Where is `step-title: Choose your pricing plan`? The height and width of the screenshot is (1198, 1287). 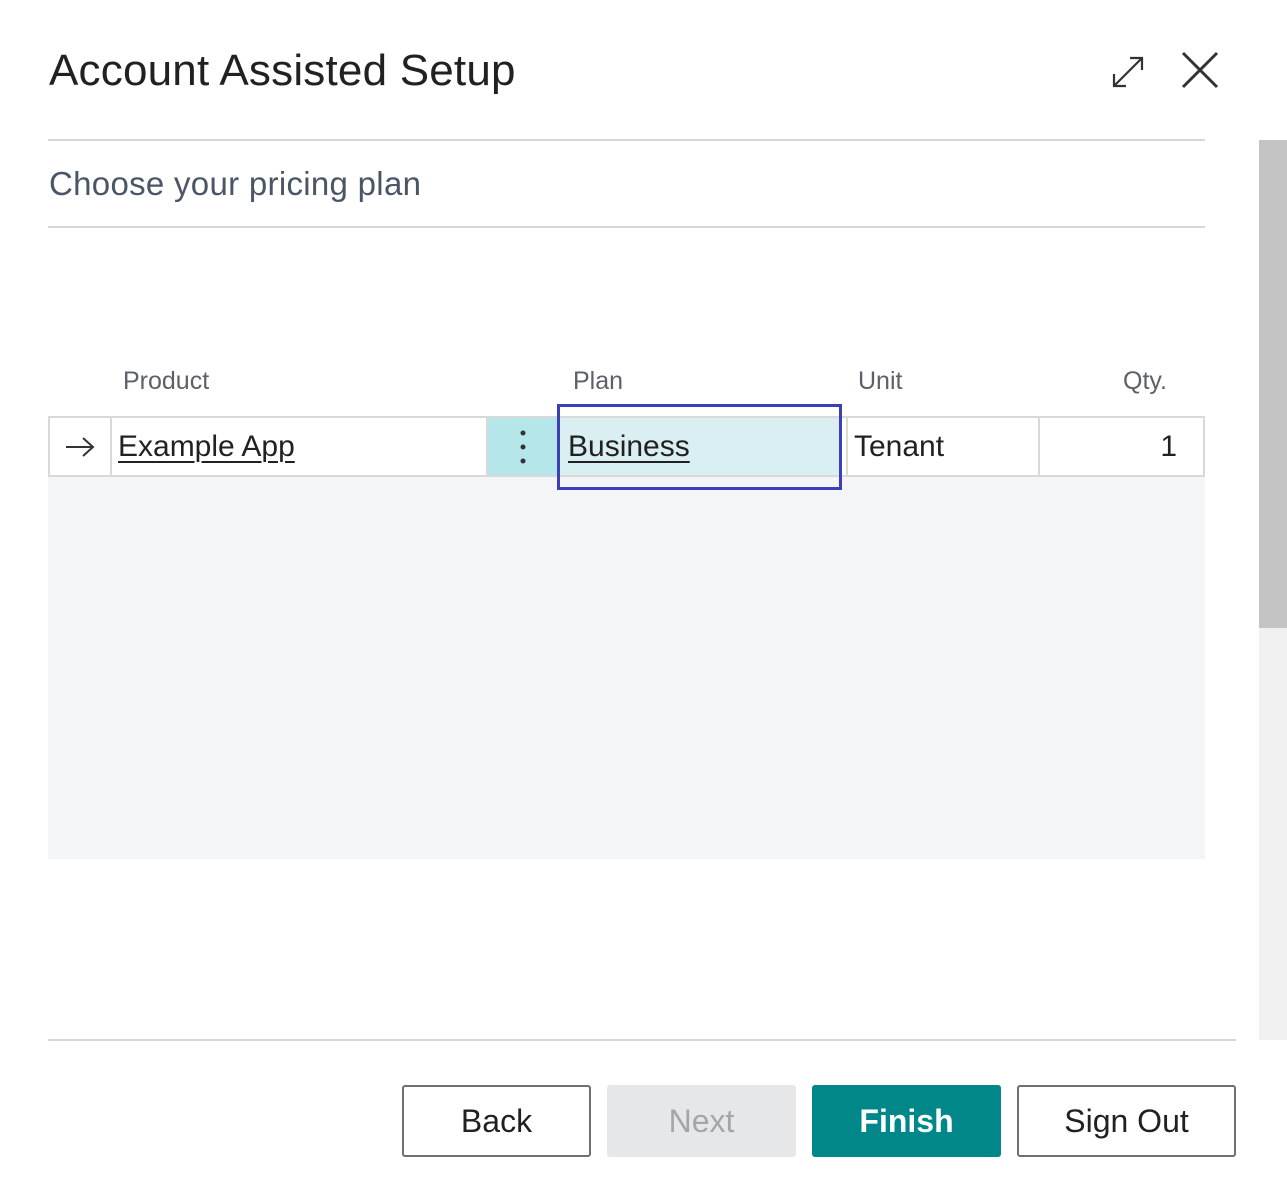 step-title: Choose your pricing plan is located at coordinates (235, 183).